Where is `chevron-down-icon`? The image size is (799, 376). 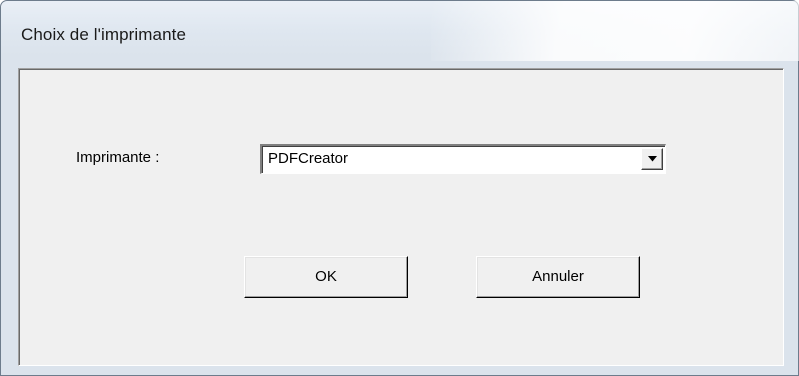 chevron-down-icon is located at coordinates (652, 159).